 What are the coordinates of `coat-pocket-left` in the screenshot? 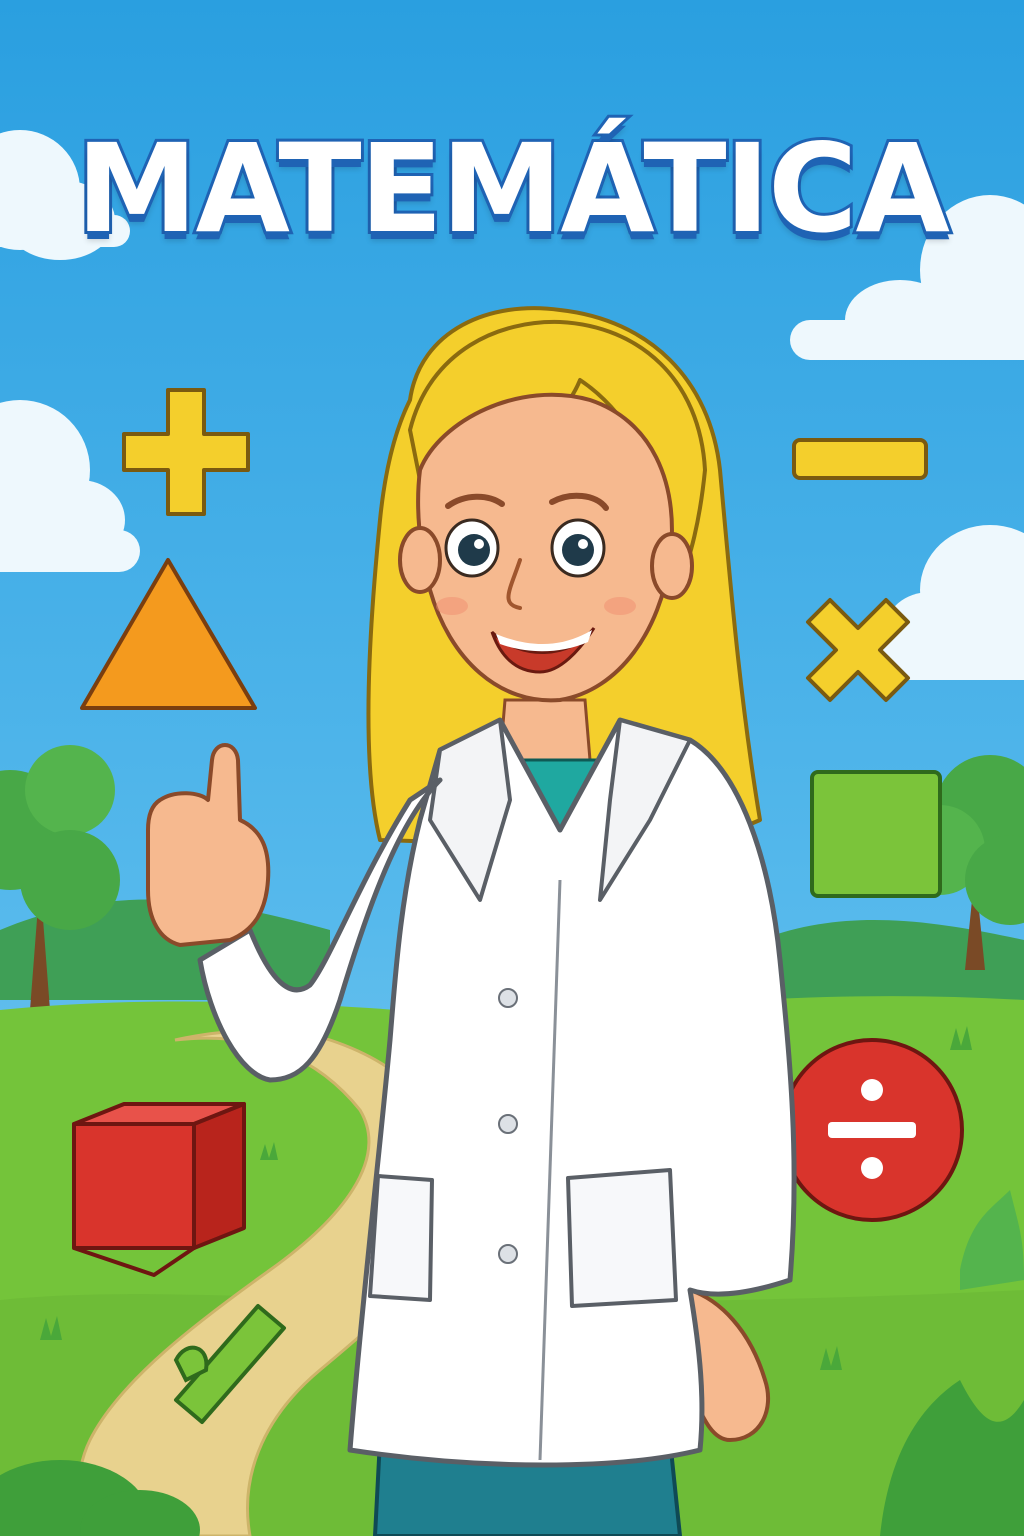 It's located at (401, 1238).